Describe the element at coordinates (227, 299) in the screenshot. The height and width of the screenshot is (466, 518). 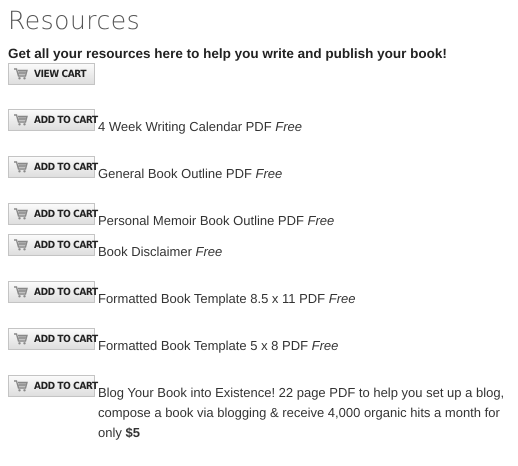
I see `resource-description: Formatted Book Template 8.5 x 11 PDF Free` at that location.